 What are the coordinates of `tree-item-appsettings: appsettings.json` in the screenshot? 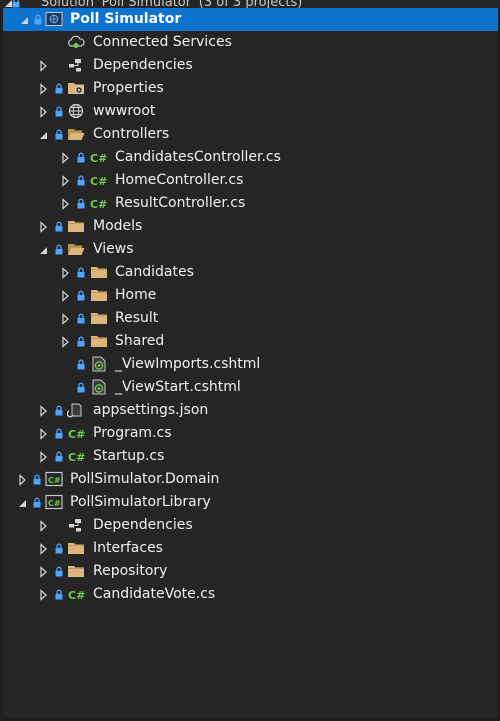 It's located at (250, 410).